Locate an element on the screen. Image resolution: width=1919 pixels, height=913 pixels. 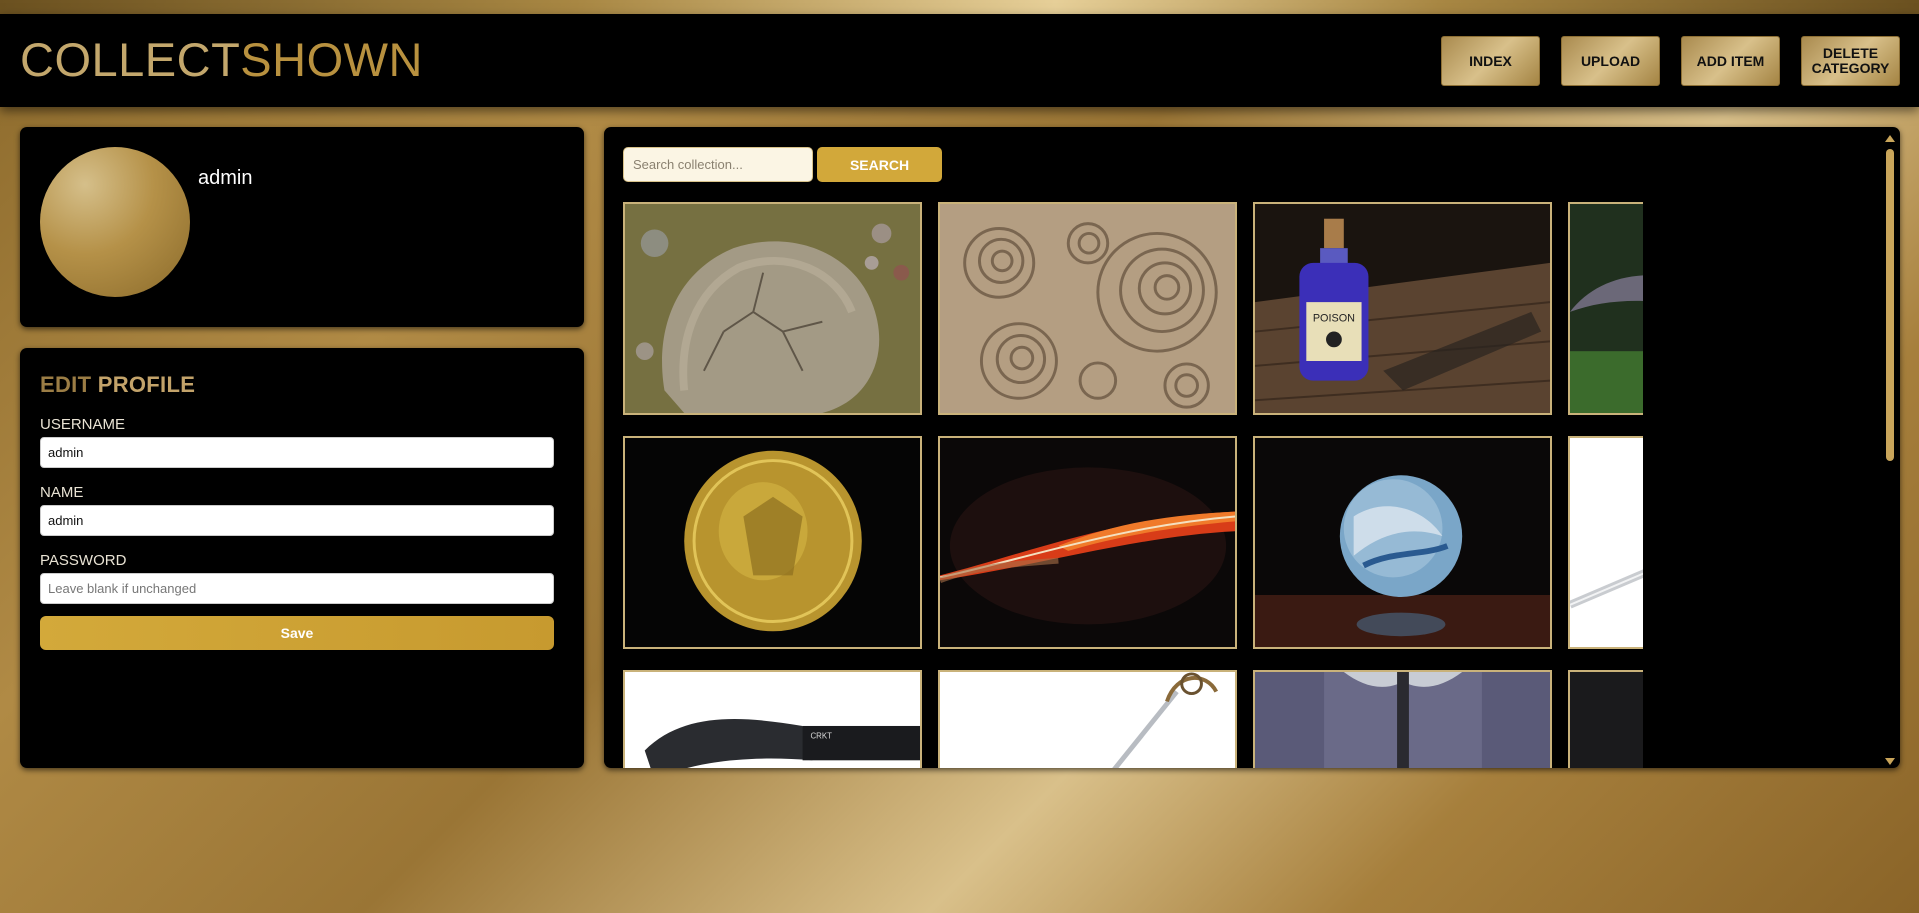
gallery-item-kukri: CRKT is located at coordinates (772, 719).